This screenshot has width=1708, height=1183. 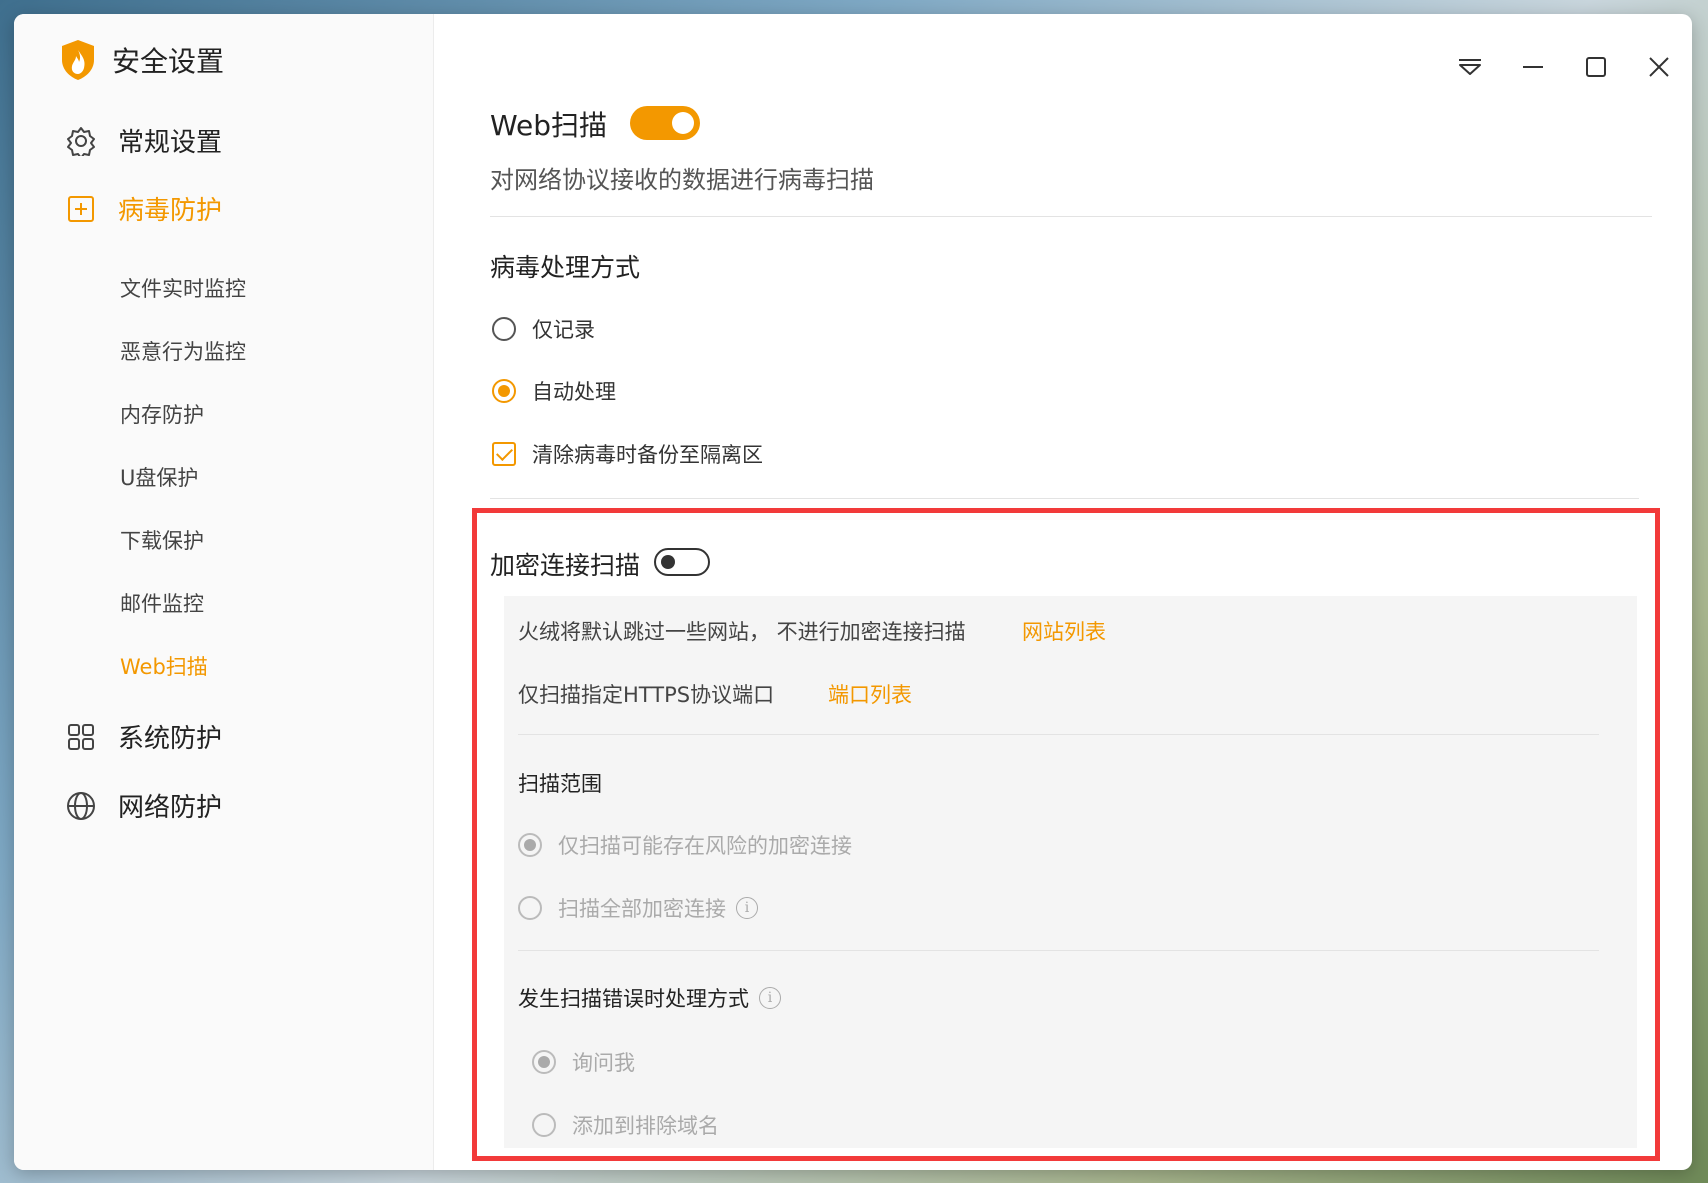 What do you see at coordinates (81, 806) in the screenshot?
I see `globe-icon` at bounding box center [81, 806].